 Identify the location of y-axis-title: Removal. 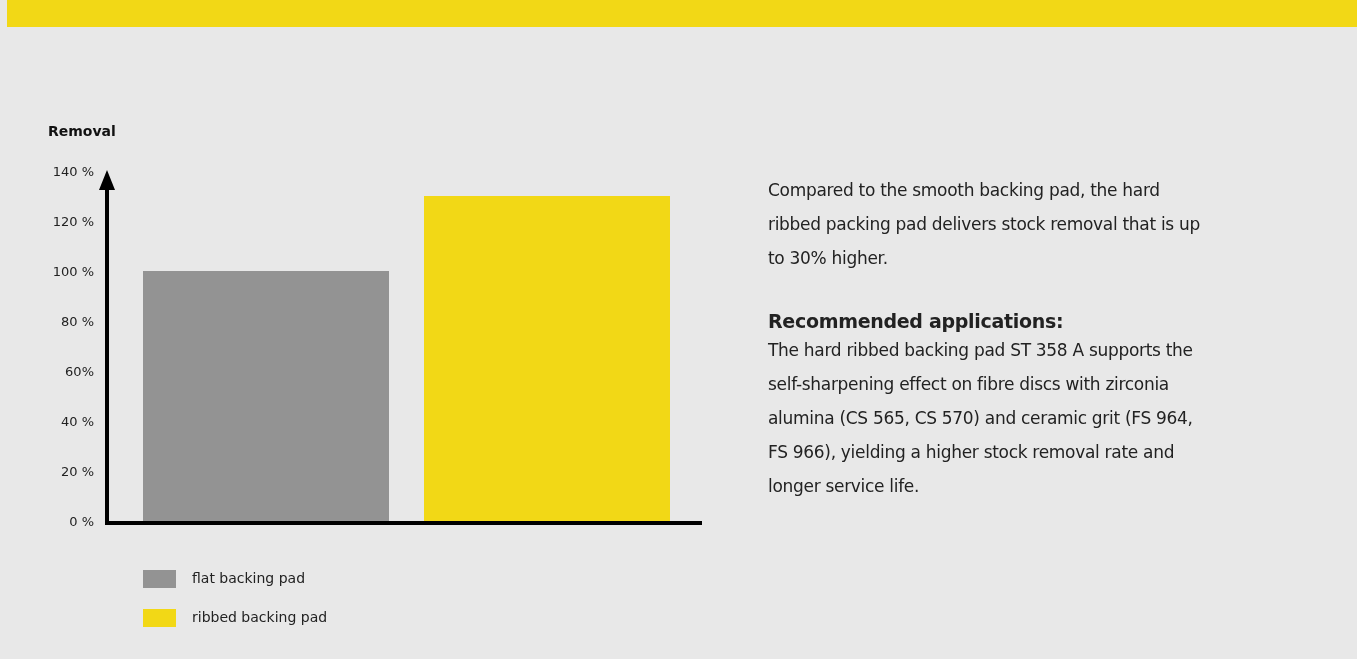
(82, 131).